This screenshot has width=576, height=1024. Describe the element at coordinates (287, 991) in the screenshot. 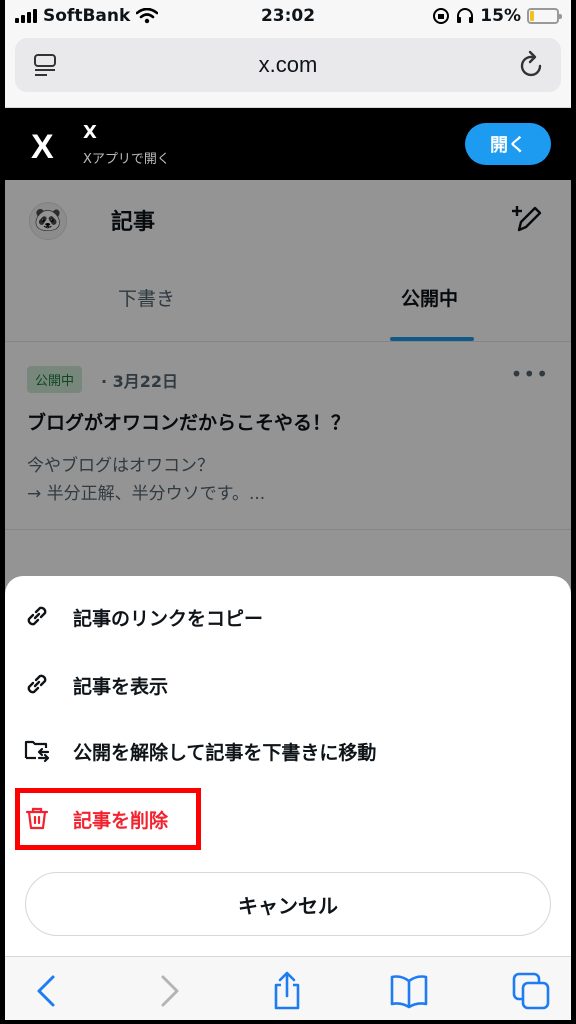

I see `share-icon` at that location.